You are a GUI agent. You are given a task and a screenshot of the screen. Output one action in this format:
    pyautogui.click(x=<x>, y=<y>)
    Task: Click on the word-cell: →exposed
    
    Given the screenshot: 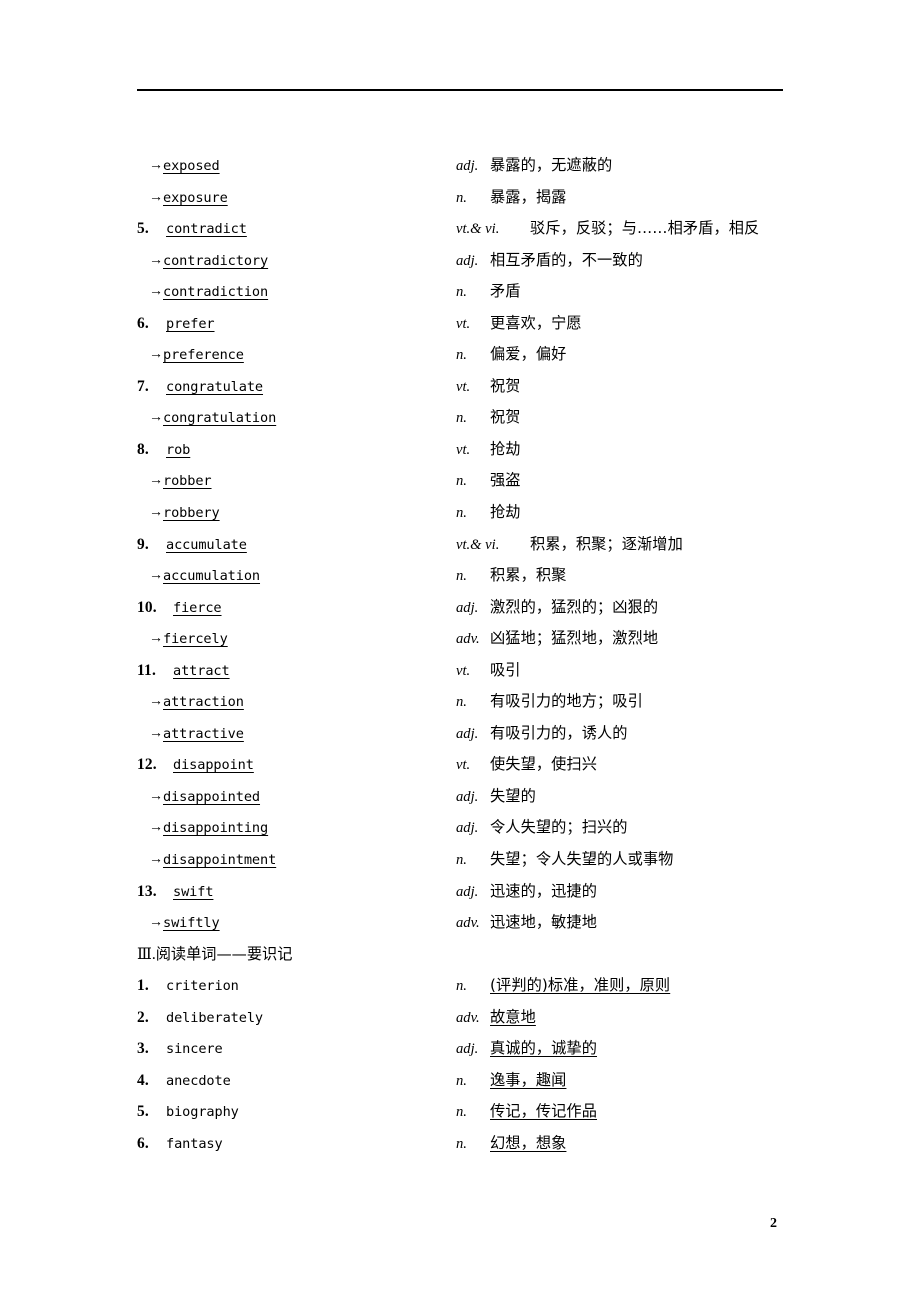 What is the action you would take?
    pyautogui.click(x=295, y=166)
    